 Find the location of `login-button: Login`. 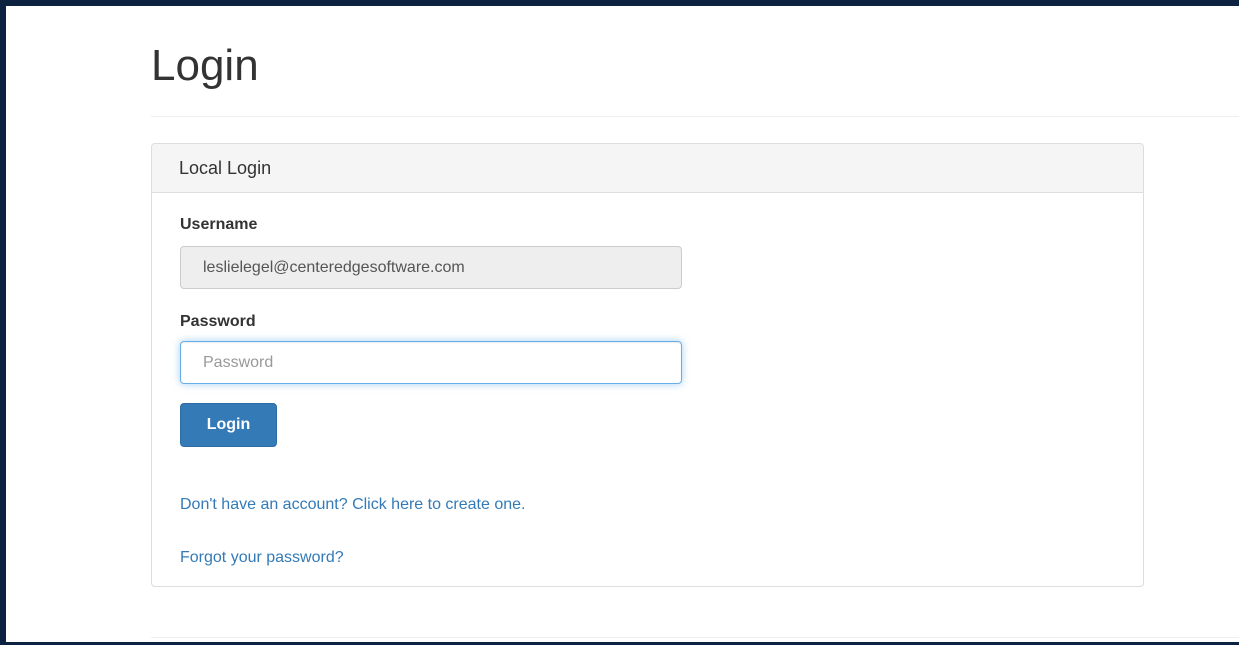

login-button: Login is located at coordinates (228, 425).